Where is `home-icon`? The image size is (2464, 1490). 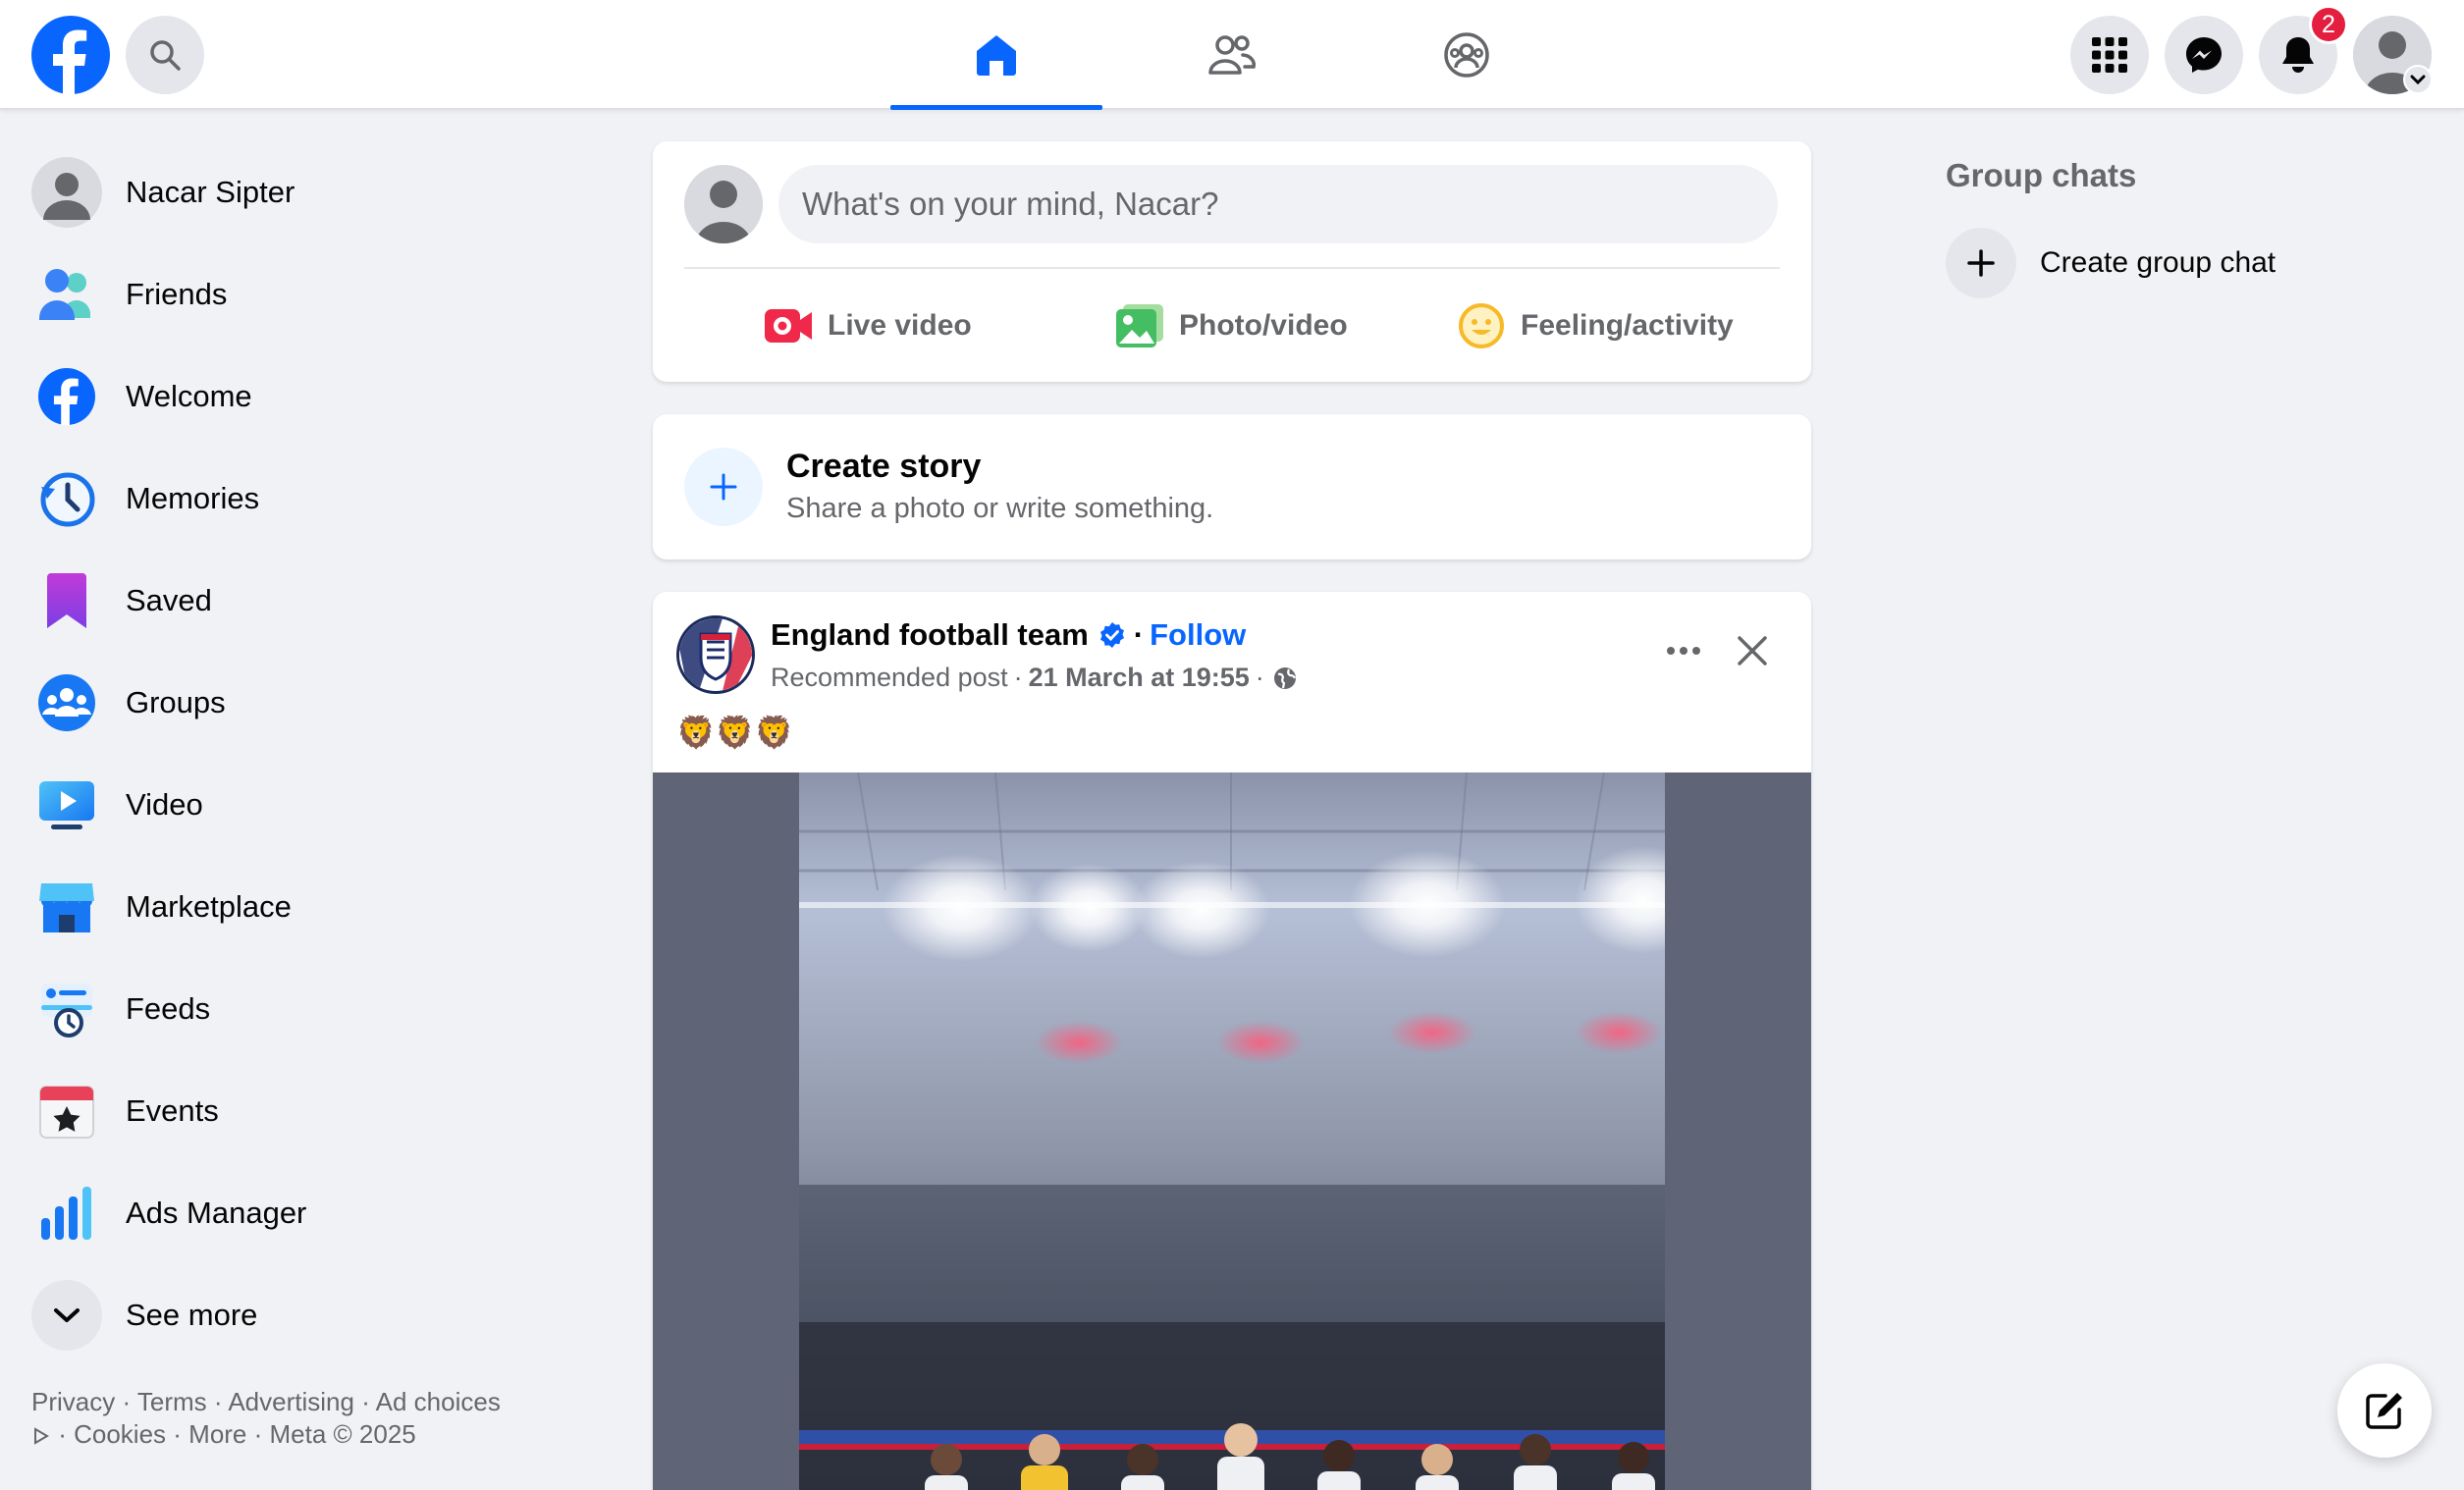
home-icon is located at coordinates (996, 56).